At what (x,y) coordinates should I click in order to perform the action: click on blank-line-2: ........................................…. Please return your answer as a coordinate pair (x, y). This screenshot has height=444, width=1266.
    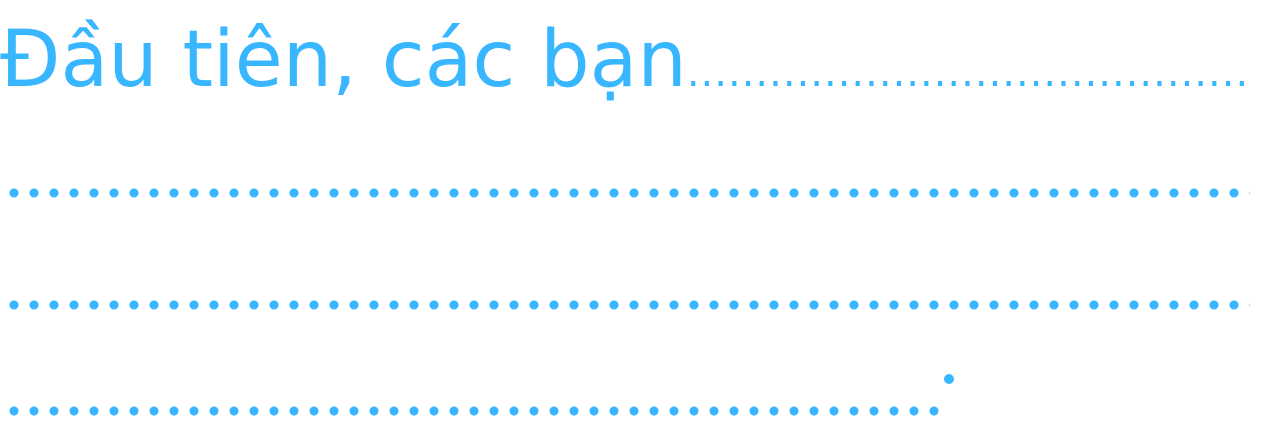
    Looking at the image, I should click on (625, 193).